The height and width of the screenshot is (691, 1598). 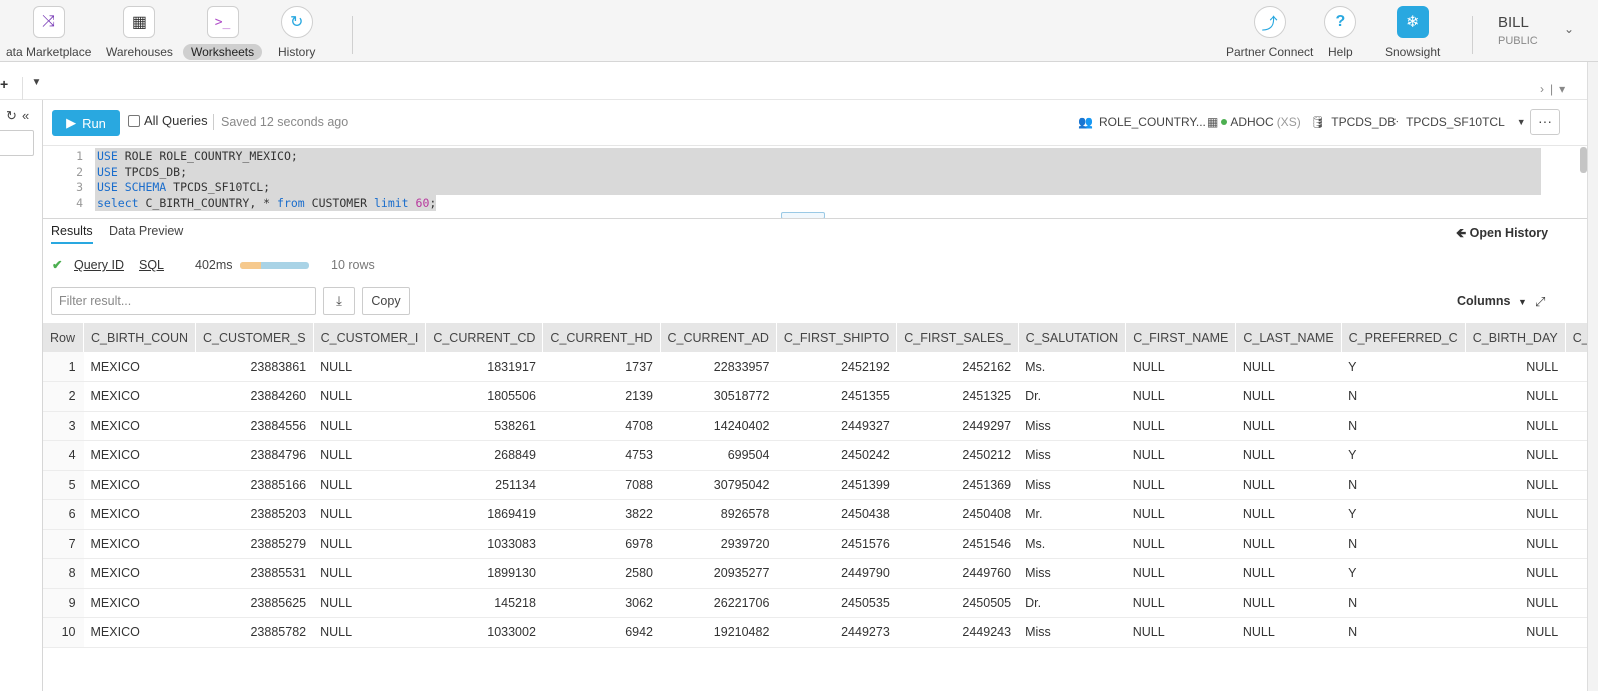 What do you see at coordinates (601, 514) in the screenshot?
I see `table-cell: 3822` at bounding box center [601, 514].